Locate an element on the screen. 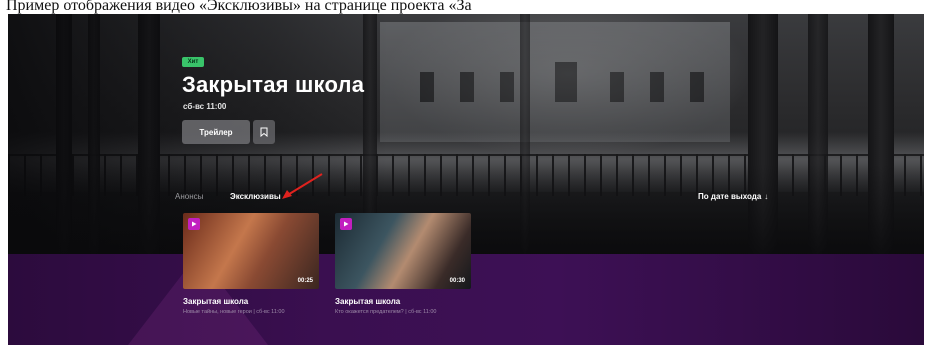  sort-by-date: По дате выхода ↓ is located at coordinates (733, 196).